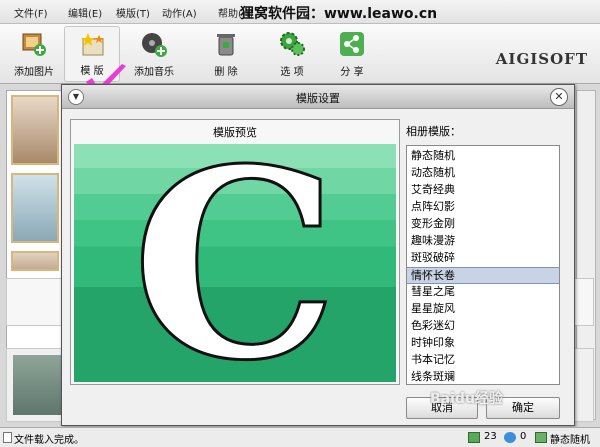 The image size is (600, 447). What do you see at coordinates (570, 440) in the screenshot?
I see `template-mode: 静态随机` at bounding box center [570, 440].